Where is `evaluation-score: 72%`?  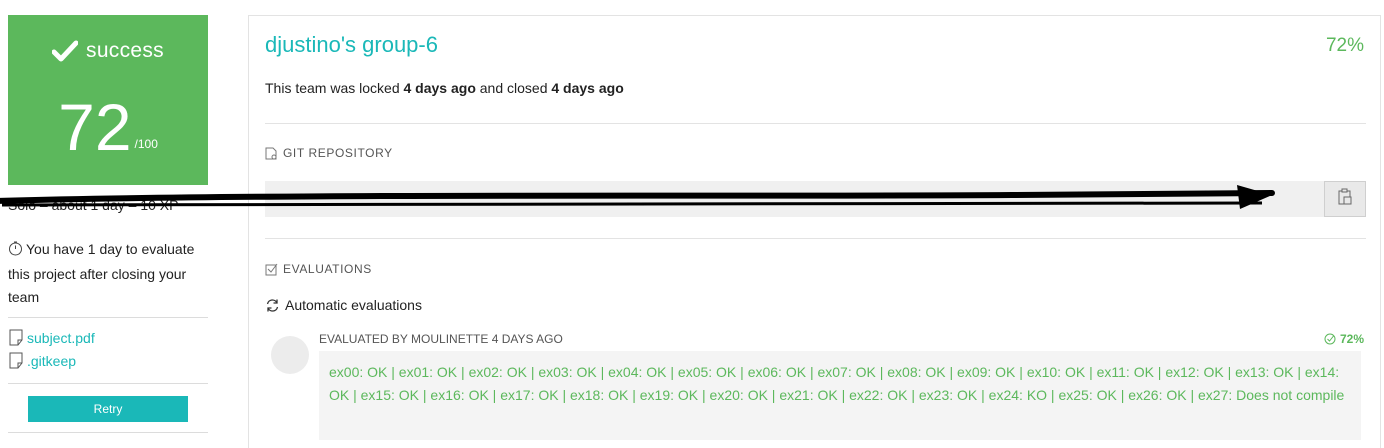 evaluation-score: 72% is located at coordinates (1344, 339).